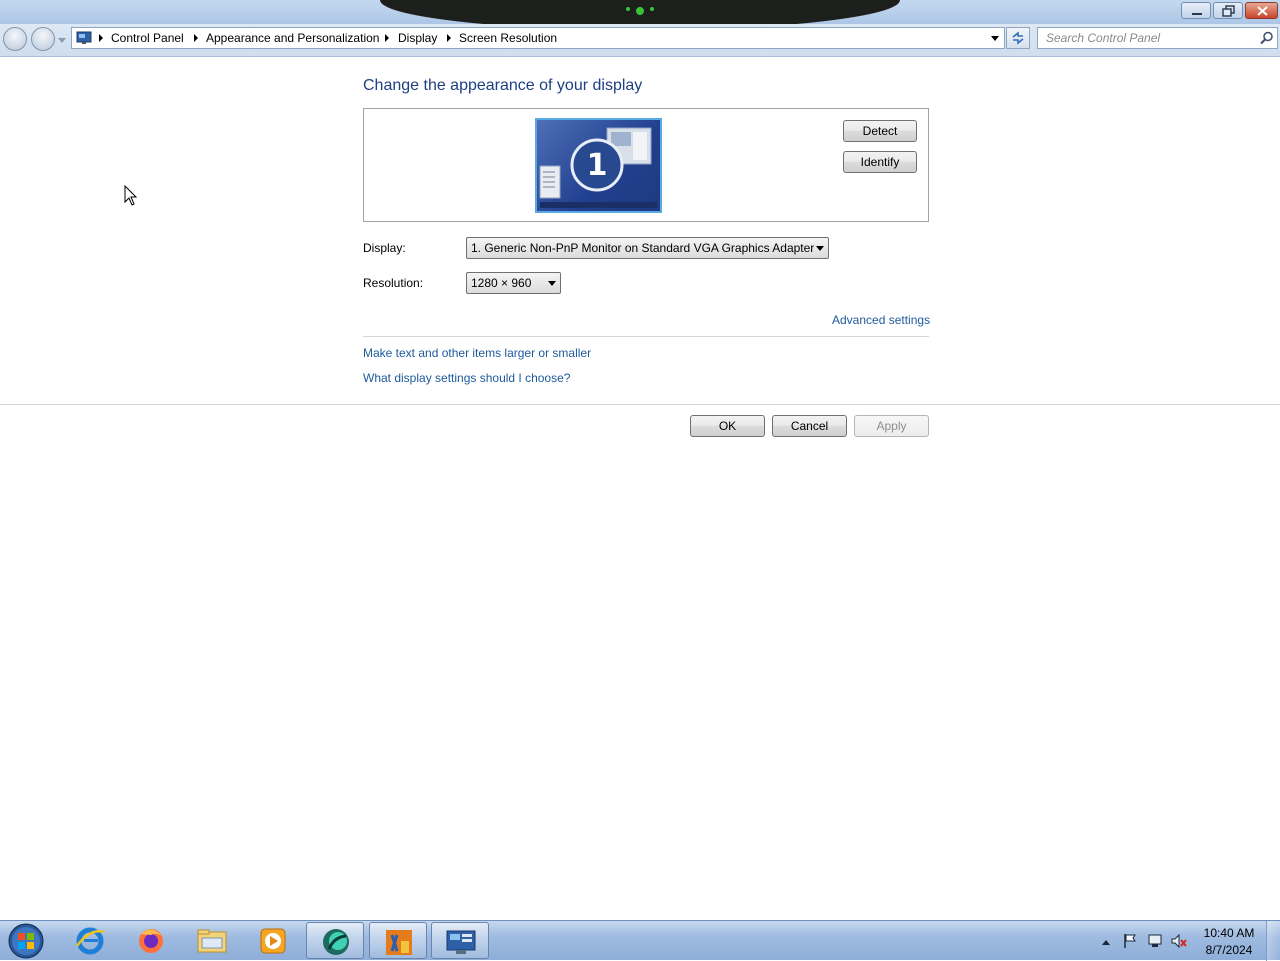 This screenshot has height=961, width=1280. What do you see at coordinates (147, 38) in the screenshot?
I see `breadcrumb-control-panel: Control Panel` at bounding box center [147, 38].